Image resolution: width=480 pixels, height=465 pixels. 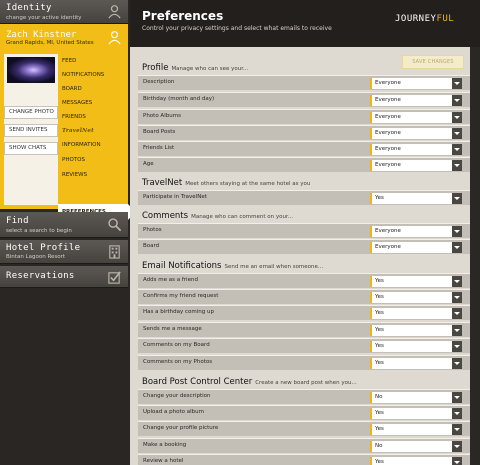 I want to click on nav-friends: FRIENDS, so click(x=74, y=117).